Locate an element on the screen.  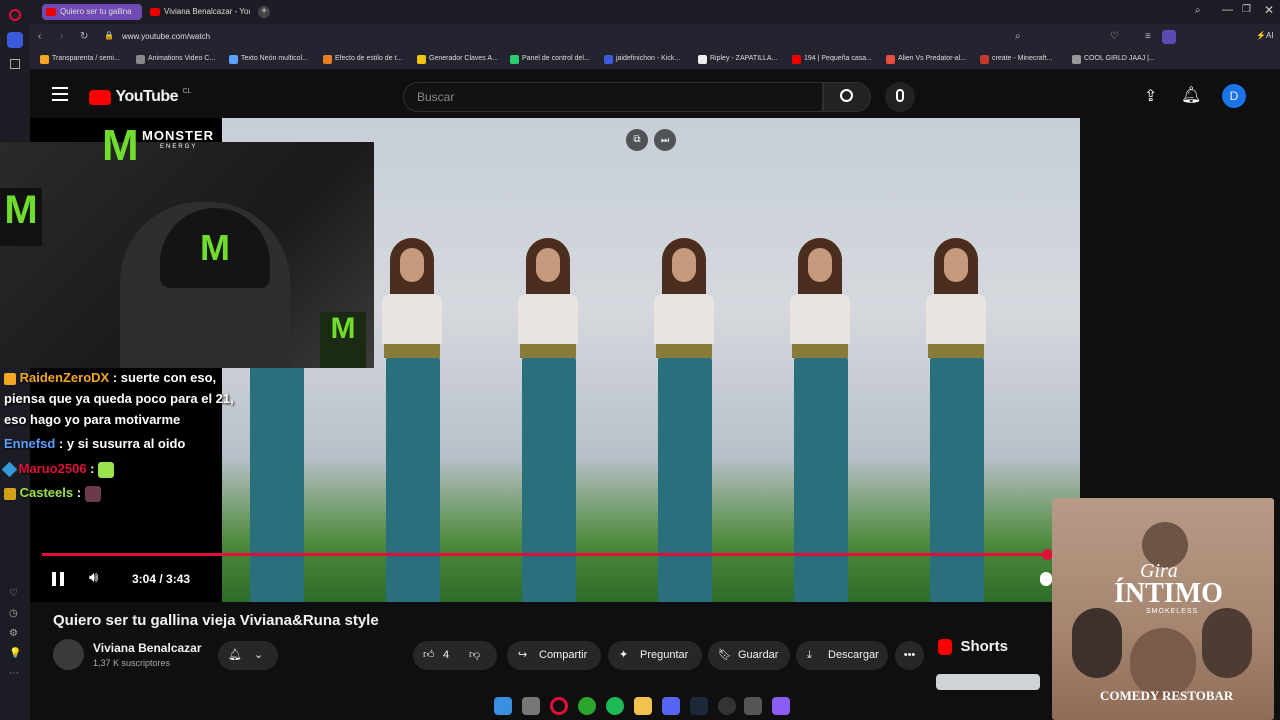
search-button is located at coordinates (847, 97).